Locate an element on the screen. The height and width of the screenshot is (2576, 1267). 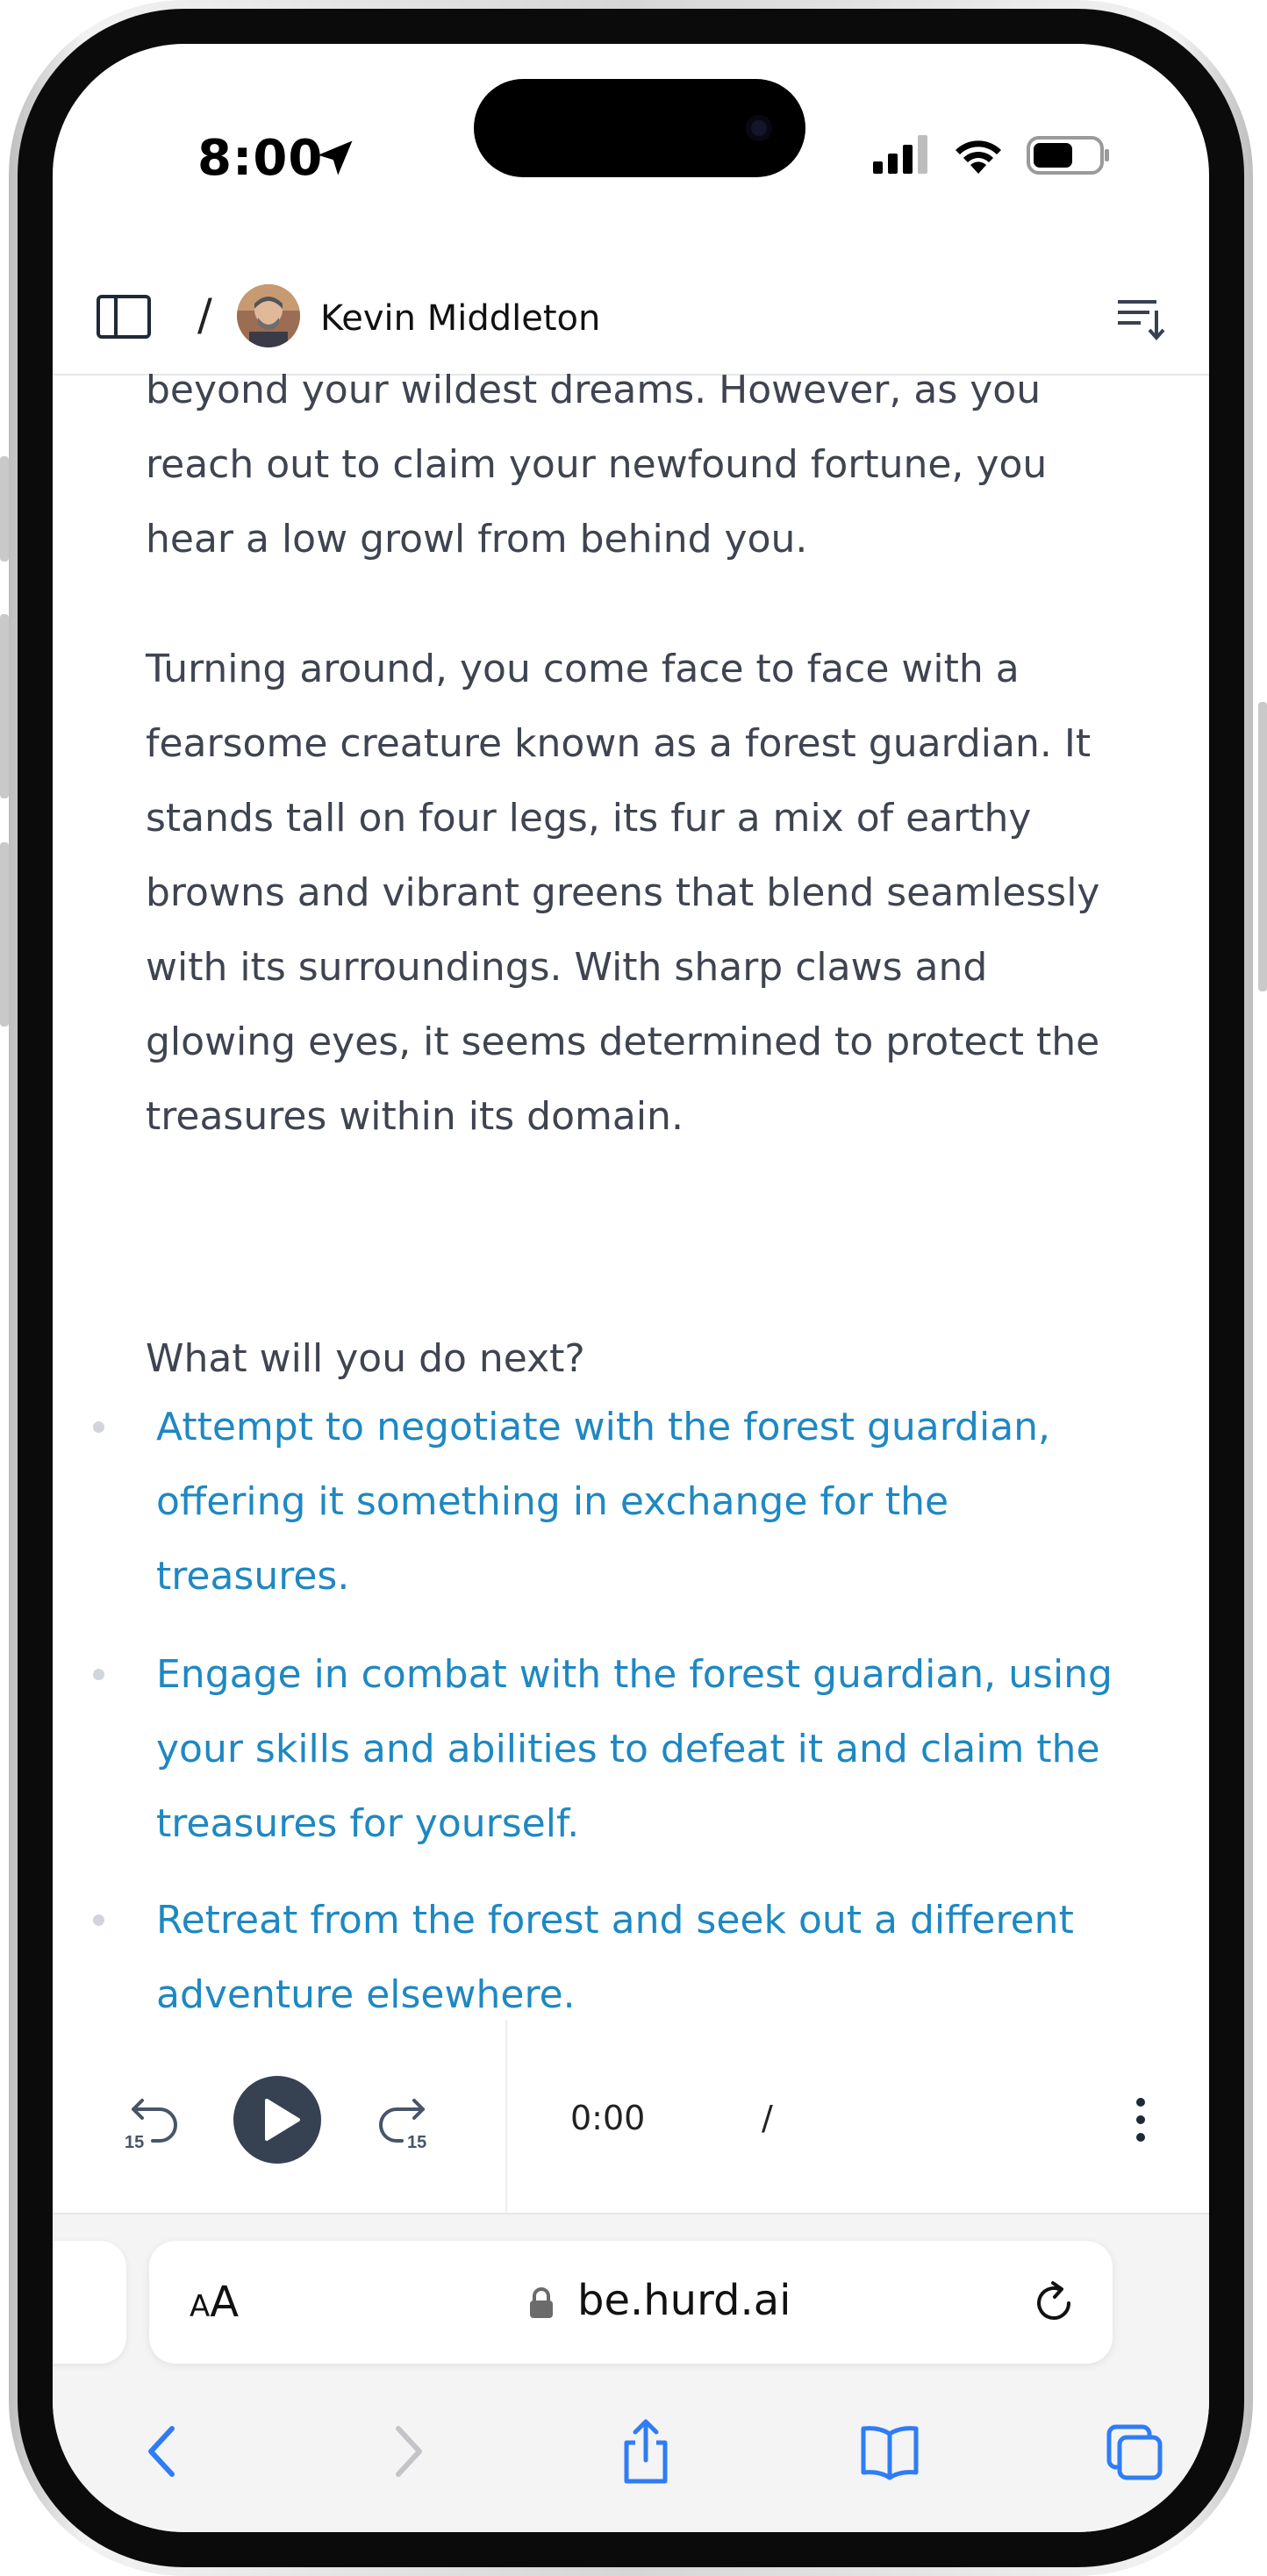
dynamic-island is located at coordinates (639, 128).